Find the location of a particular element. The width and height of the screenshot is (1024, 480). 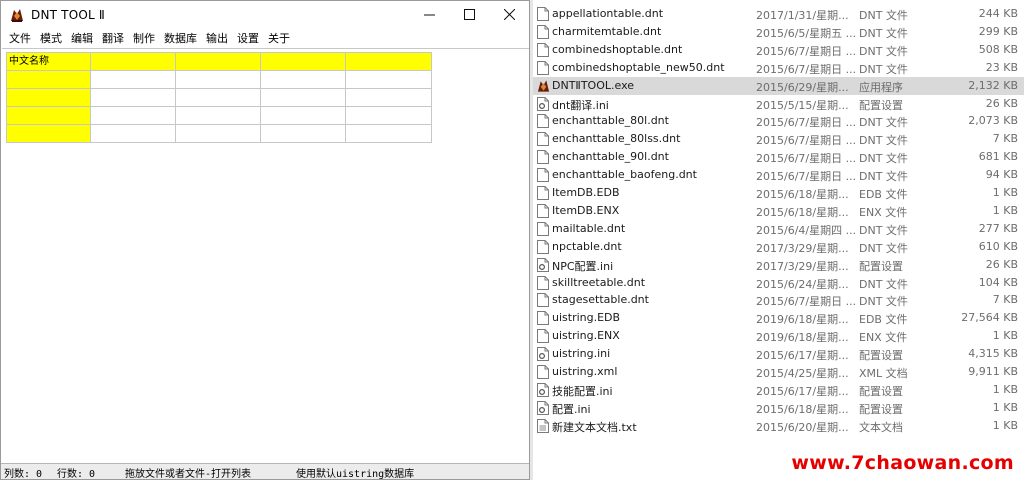

minimize-button is located at coordinates (429, 14).